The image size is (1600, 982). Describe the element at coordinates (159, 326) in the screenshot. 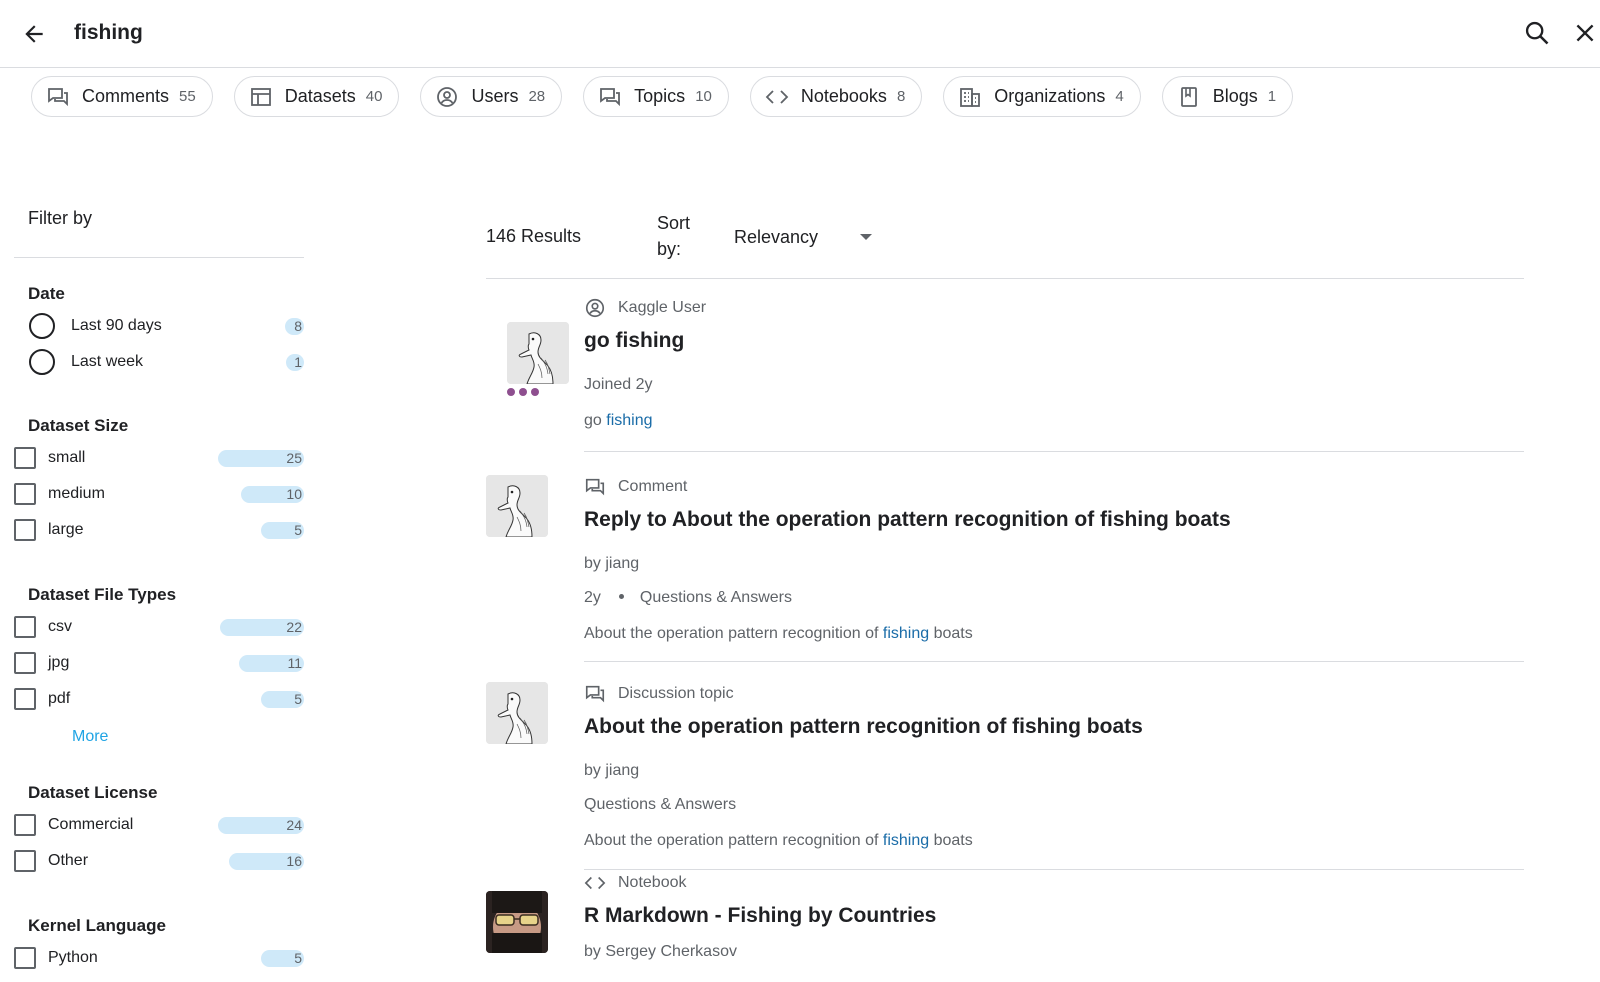

I see `filter-option-last-90-days: Last 90 days 8` at that location.